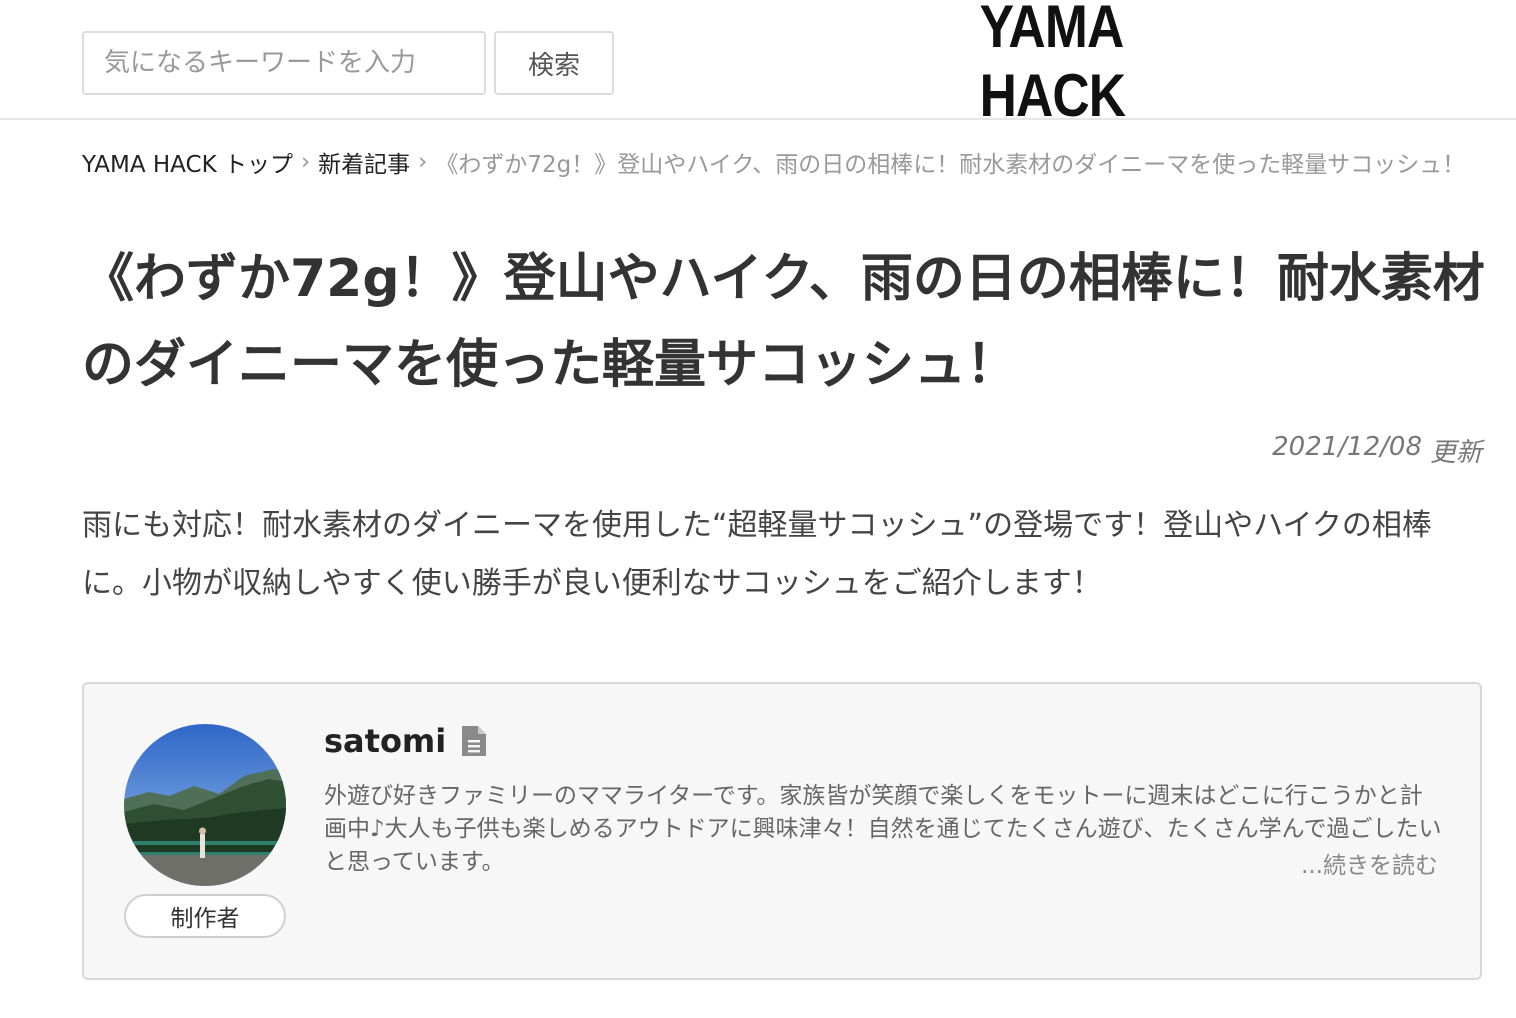  What do you see at coordinates (364, 162) in the screenshot?
I see `breadcrumb-item-new-articles: 新着記事` at bounding box center [364, 162].